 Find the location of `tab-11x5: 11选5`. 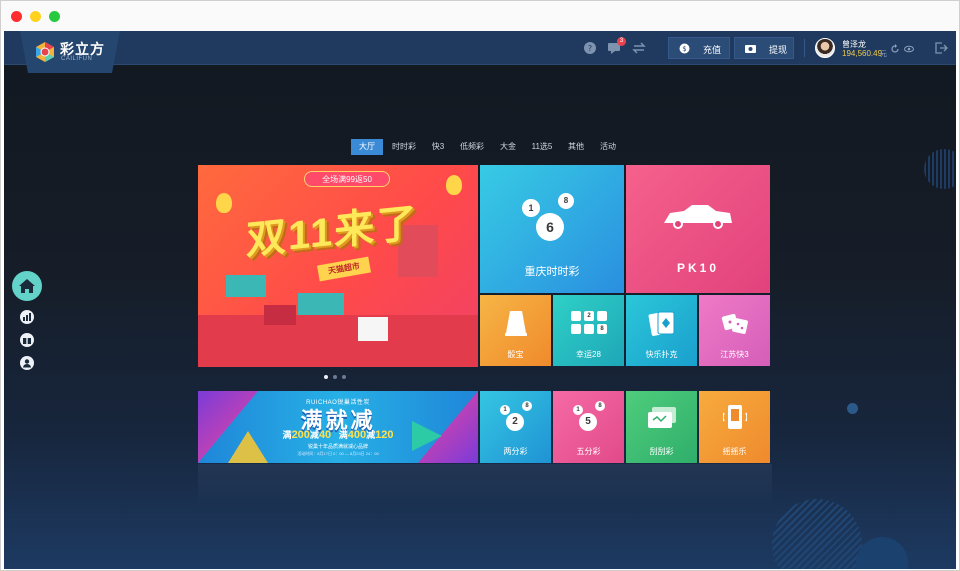

tab-11x5: 11选5 is located at coordinates (542, 147).